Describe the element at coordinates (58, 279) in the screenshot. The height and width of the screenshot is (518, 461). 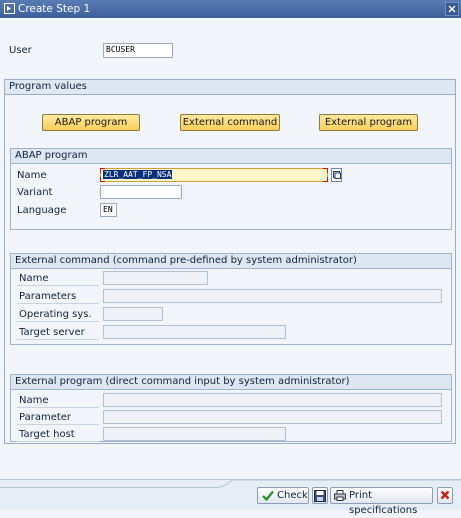
I see `ext-cmd-name-label: Name` at that location.